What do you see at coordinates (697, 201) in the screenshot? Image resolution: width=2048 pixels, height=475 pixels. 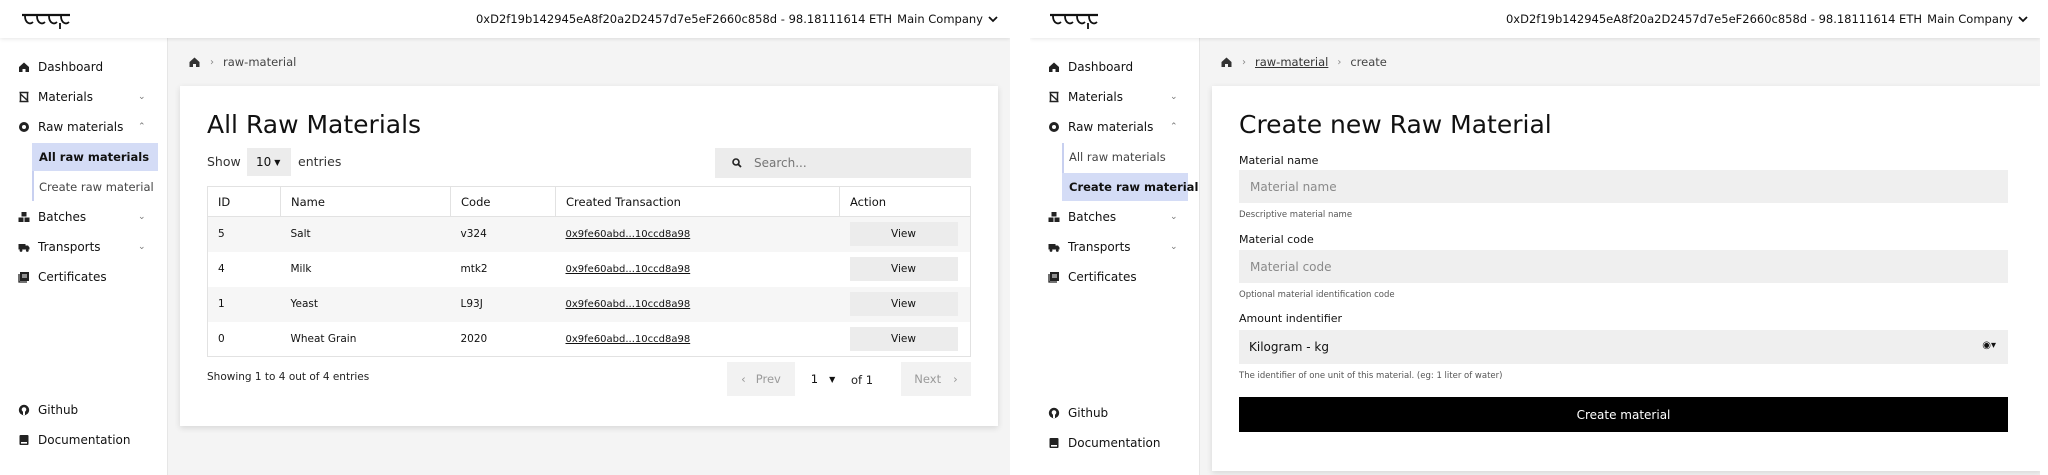 I see `column-header-created-transaction: Created Transaction` at bounding box center [697, 201].